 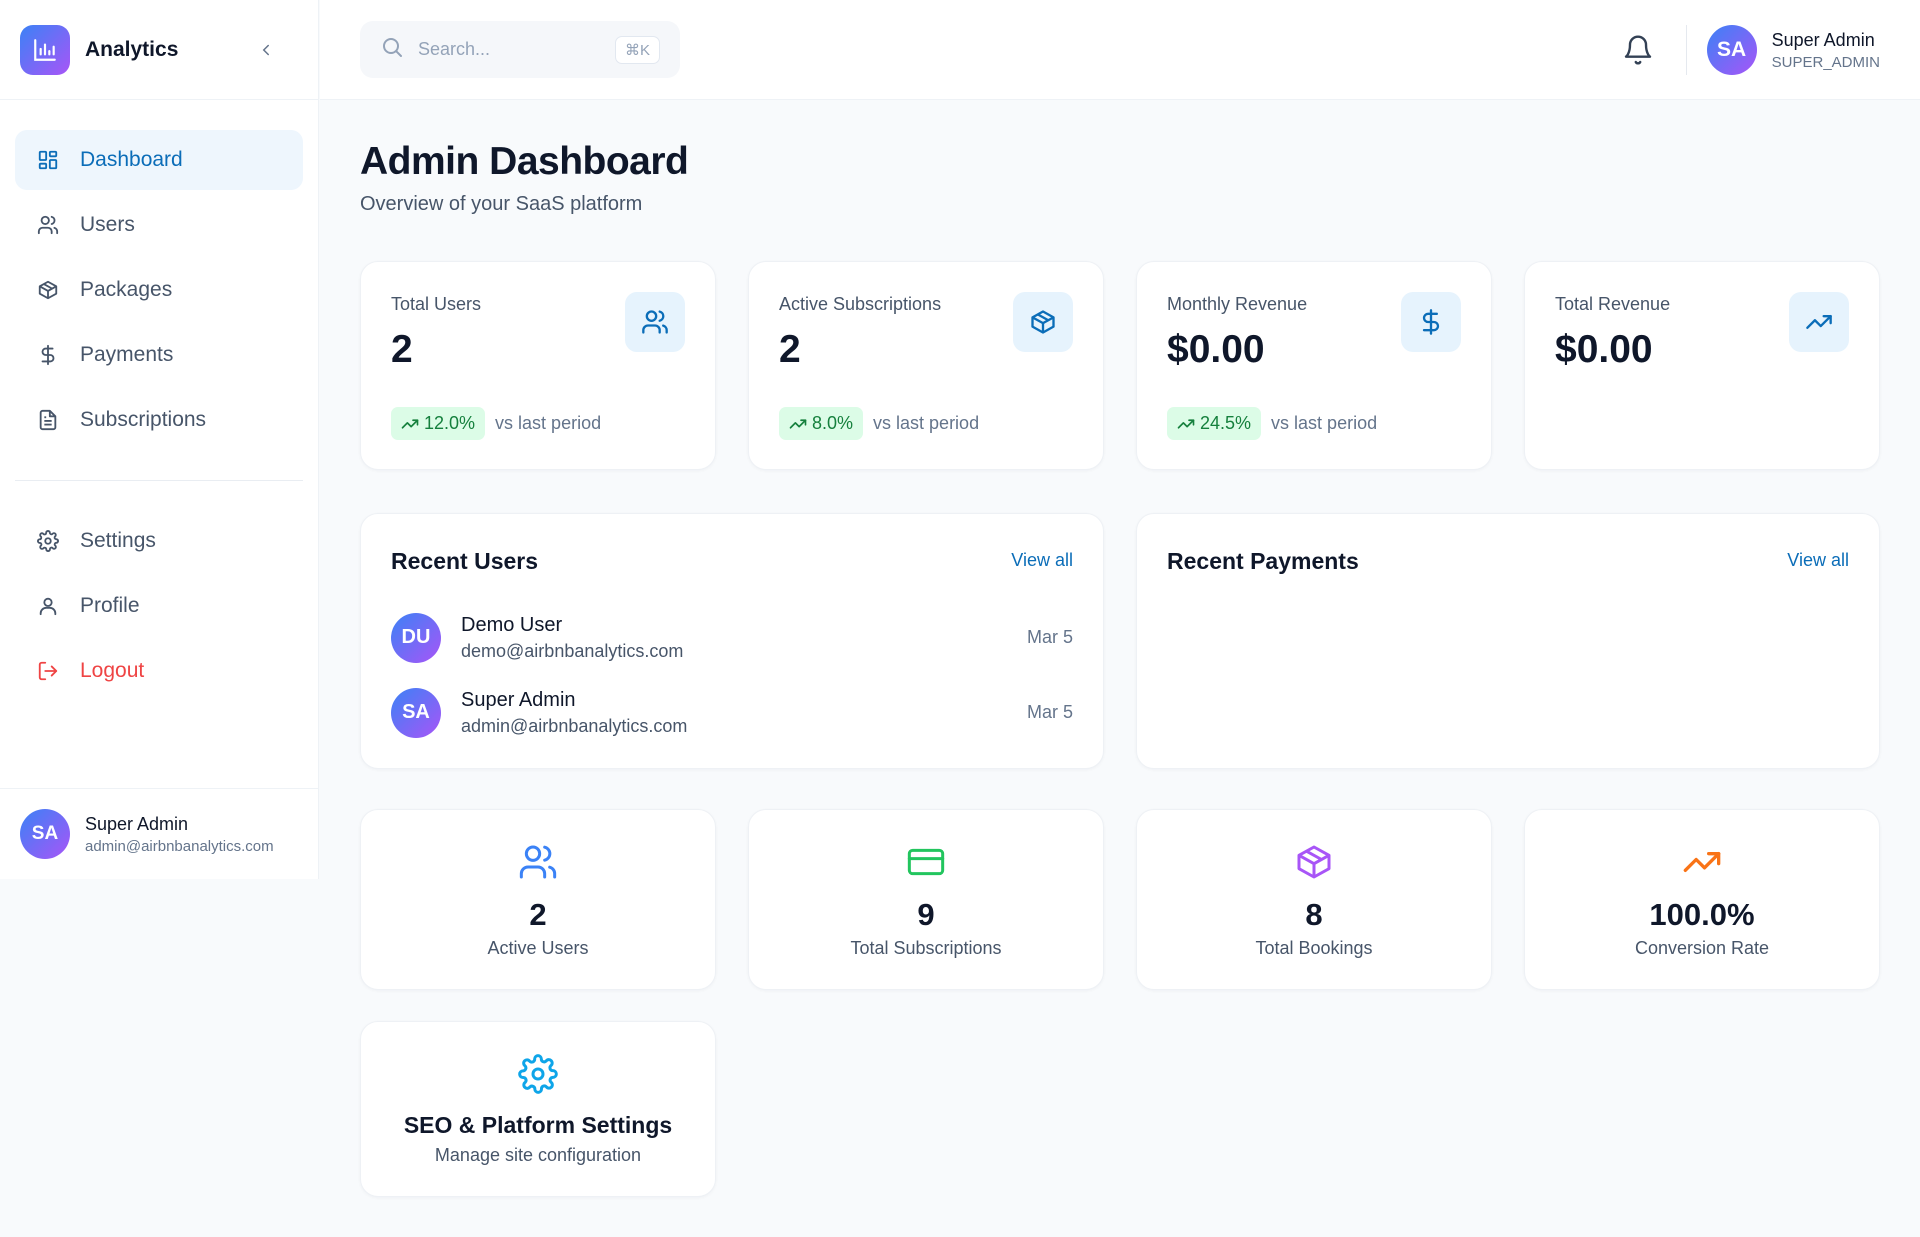 What do you see at coordinates (159, 480) in the screenshot?
I see `nav-divider` at bounding box center [159, 480].